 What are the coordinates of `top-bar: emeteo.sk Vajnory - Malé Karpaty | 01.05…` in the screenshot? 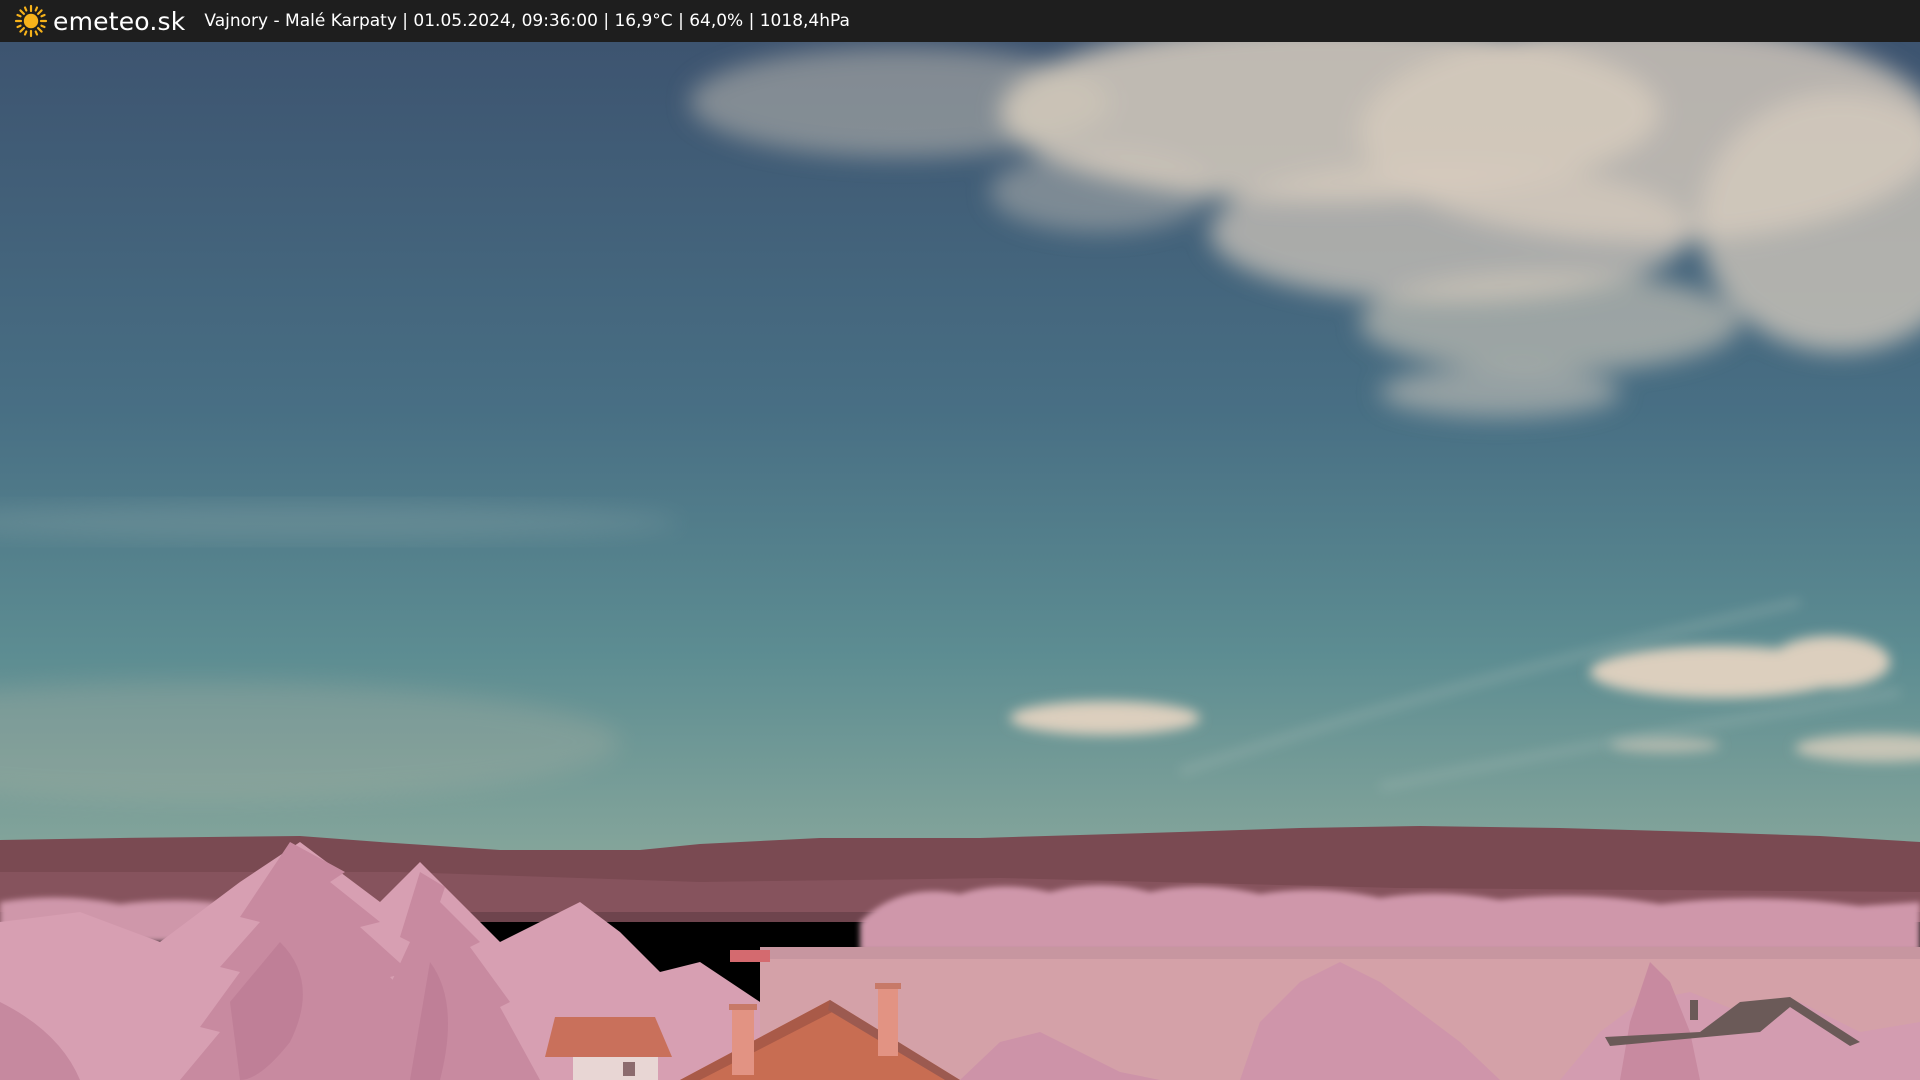 It's located at (960, 21).